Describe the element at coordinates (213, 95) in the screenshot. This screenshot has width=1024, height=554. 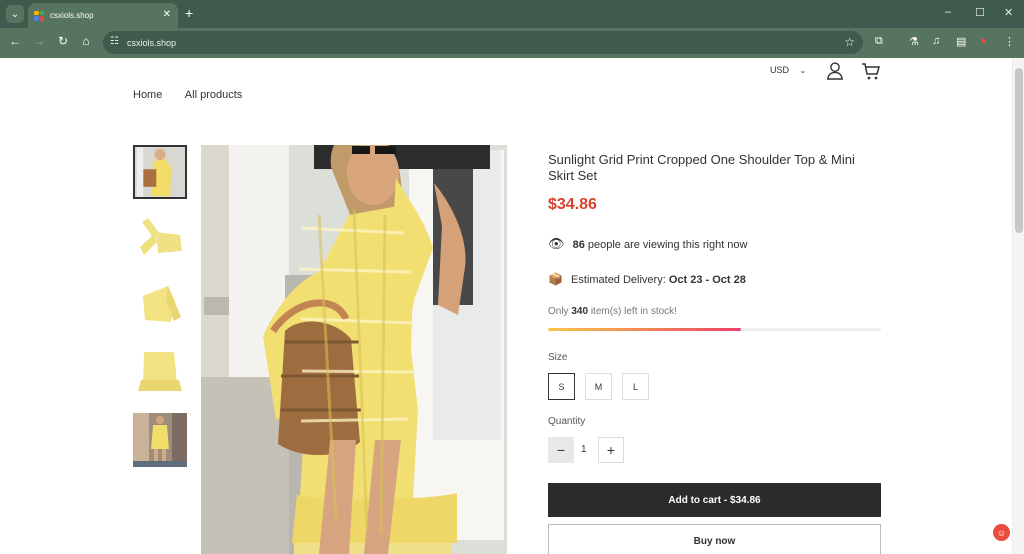
I see `nav-all-products: All products` at that location.